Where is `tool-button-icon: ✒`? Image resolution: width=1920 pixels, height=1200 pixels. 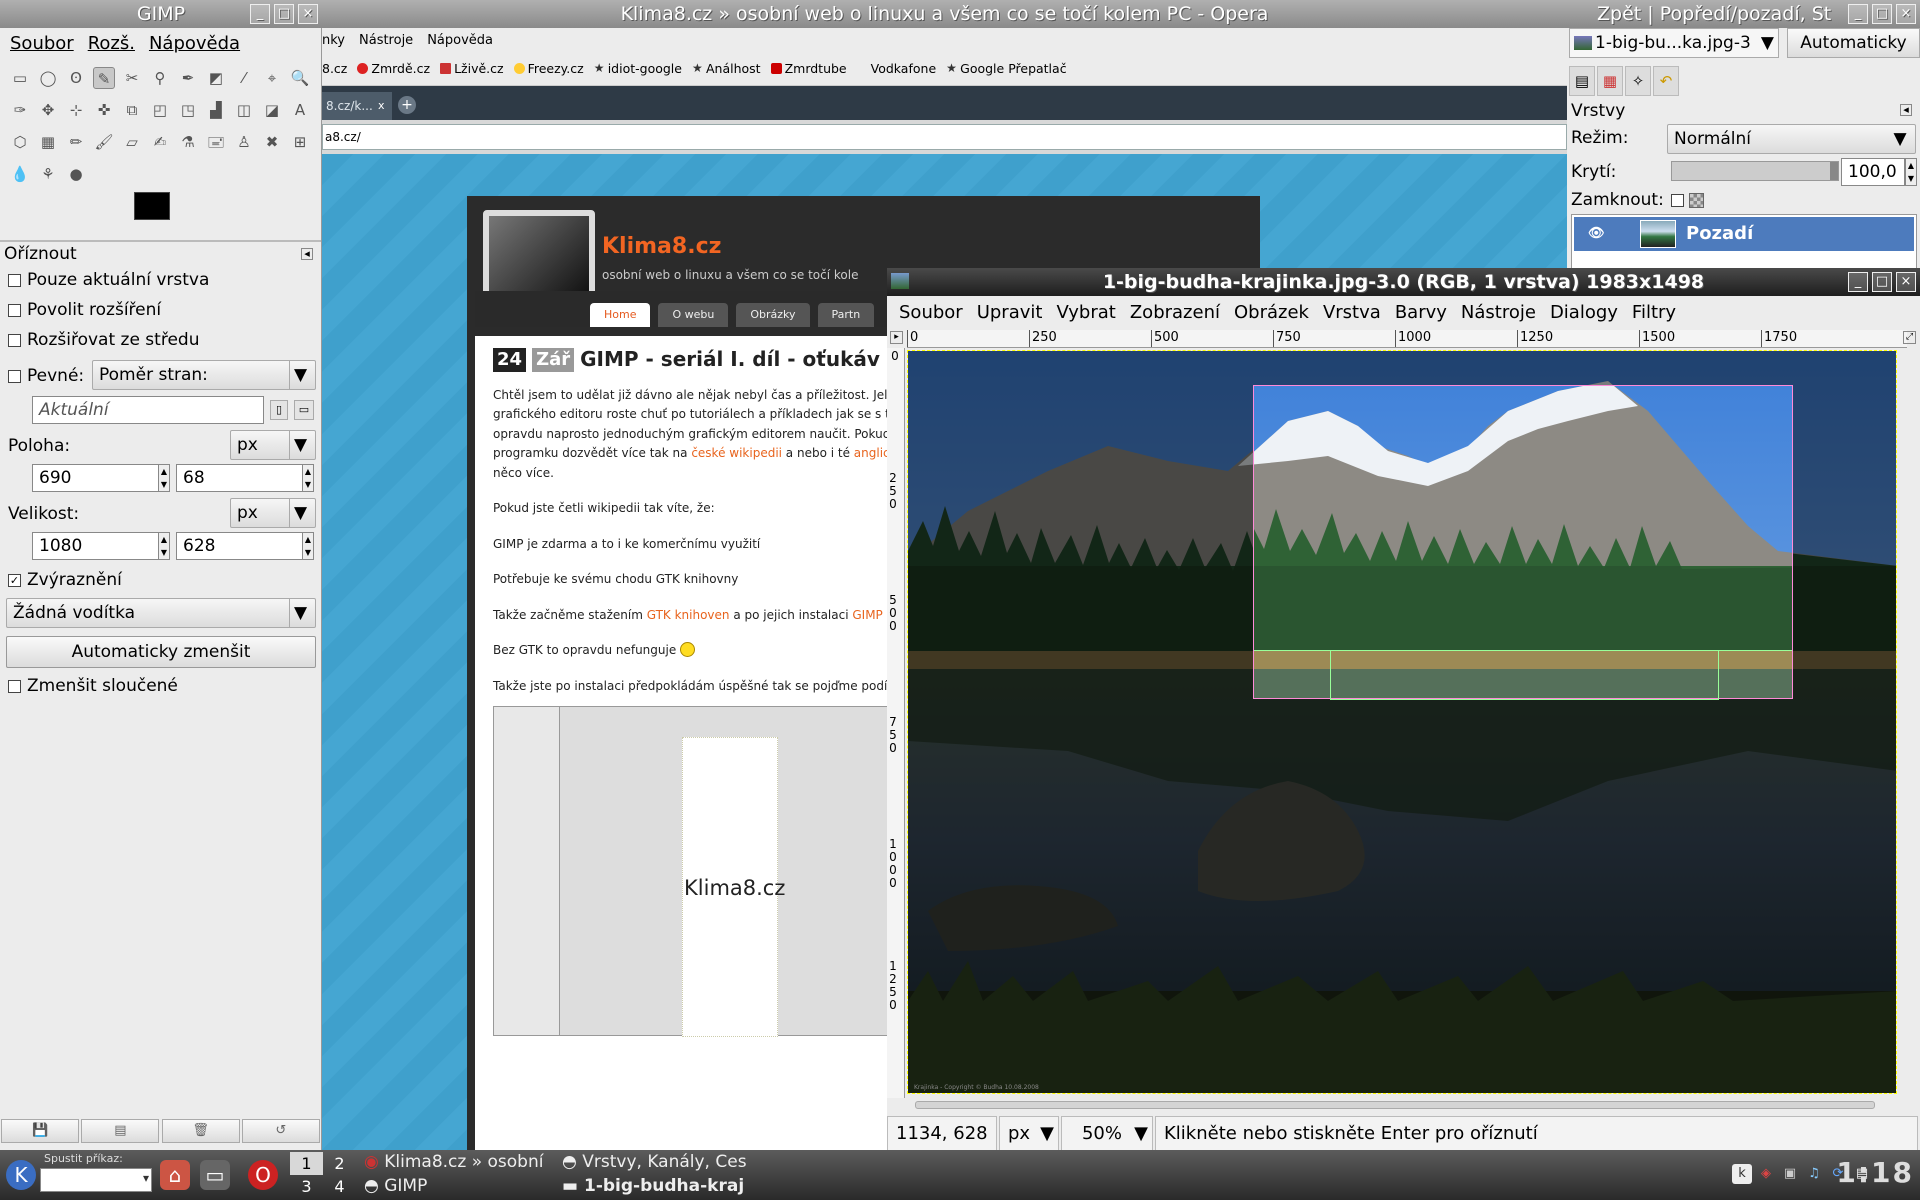
tool-button-icon: ✒ is located at coordinates (188, 78).